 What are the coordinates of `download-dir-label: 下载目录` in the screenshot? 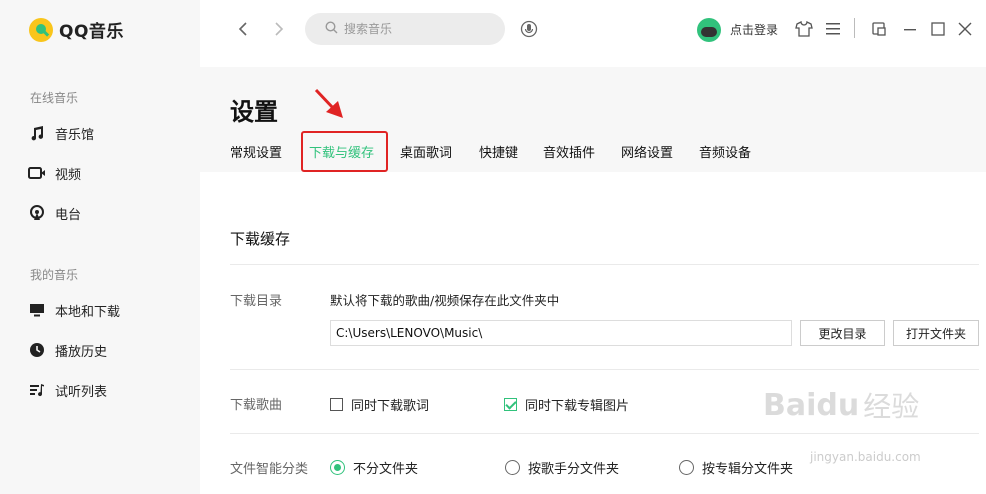 It's located at (256, 301).